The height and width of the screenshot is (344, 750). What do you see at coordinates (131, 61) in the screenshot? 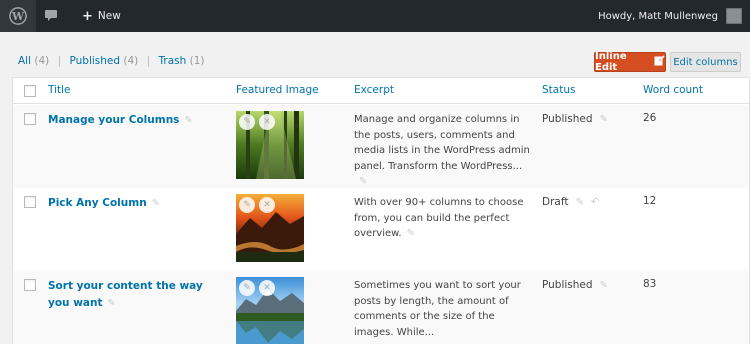
I see `filter-published-count: (4)` at bounding box center [131, 61].